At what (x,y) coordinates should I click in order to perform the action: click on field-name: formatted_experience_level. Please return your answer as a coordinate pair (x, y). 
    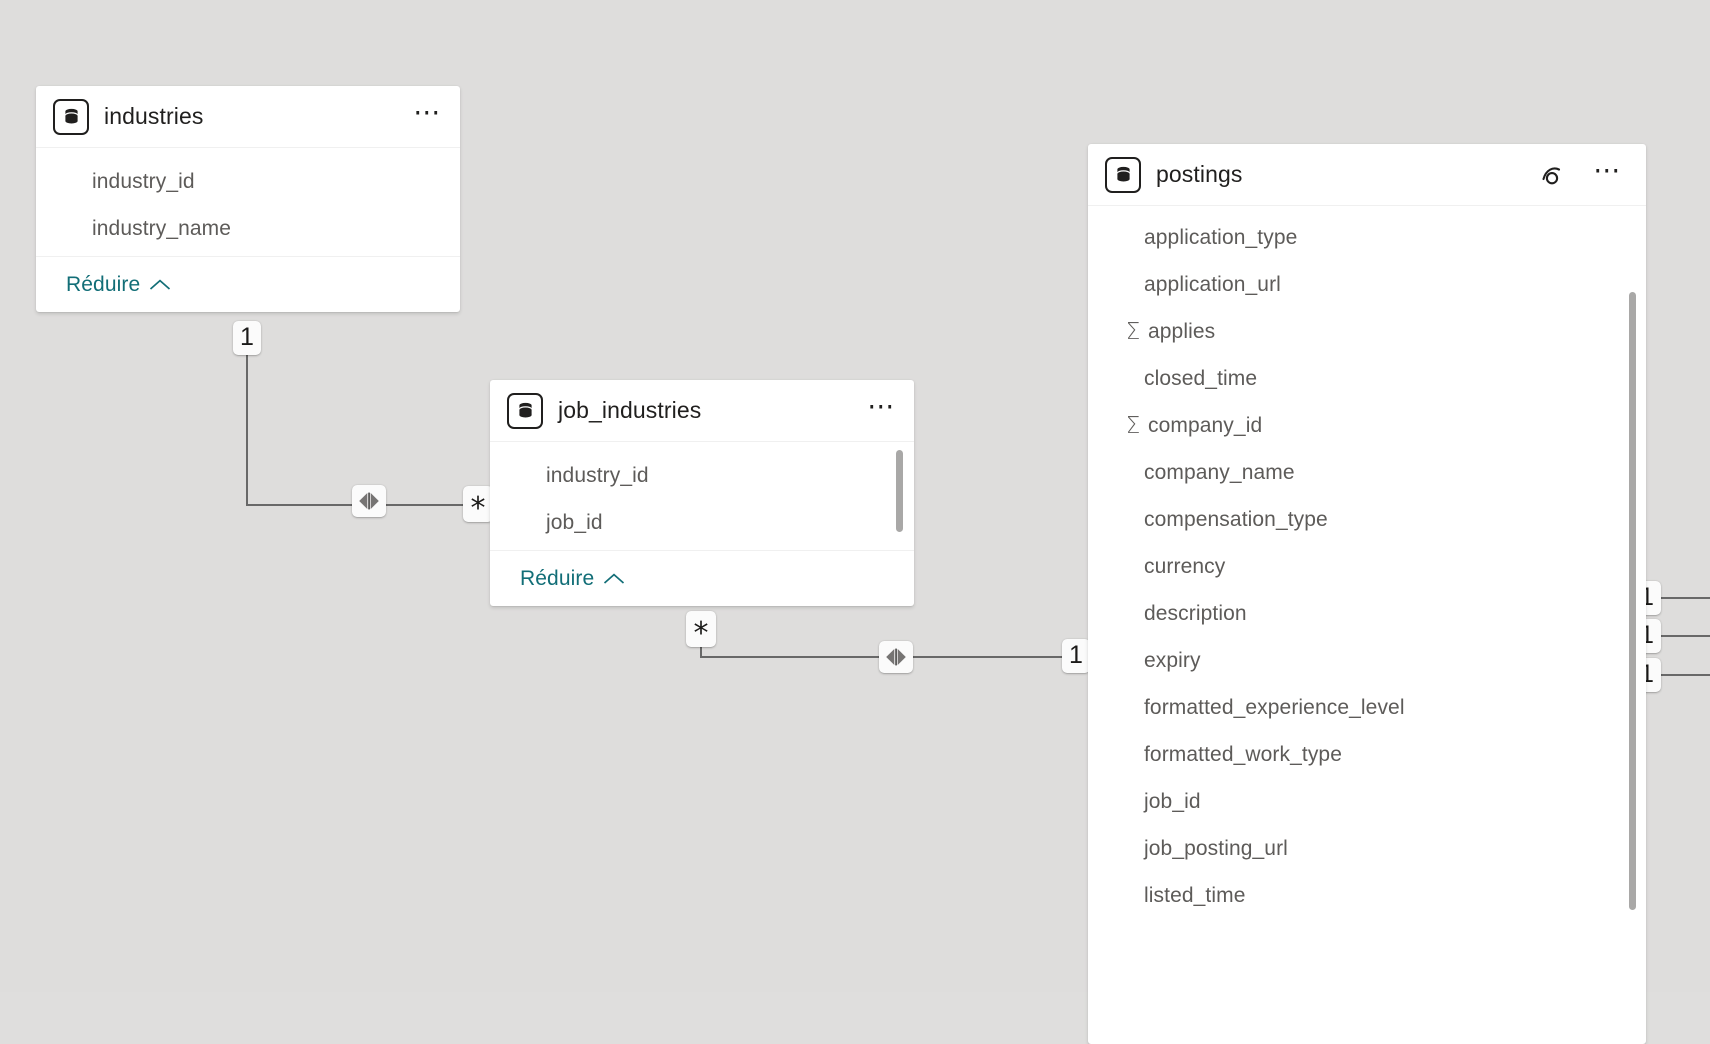
    Looking at the image, I should click on (1274, 707).